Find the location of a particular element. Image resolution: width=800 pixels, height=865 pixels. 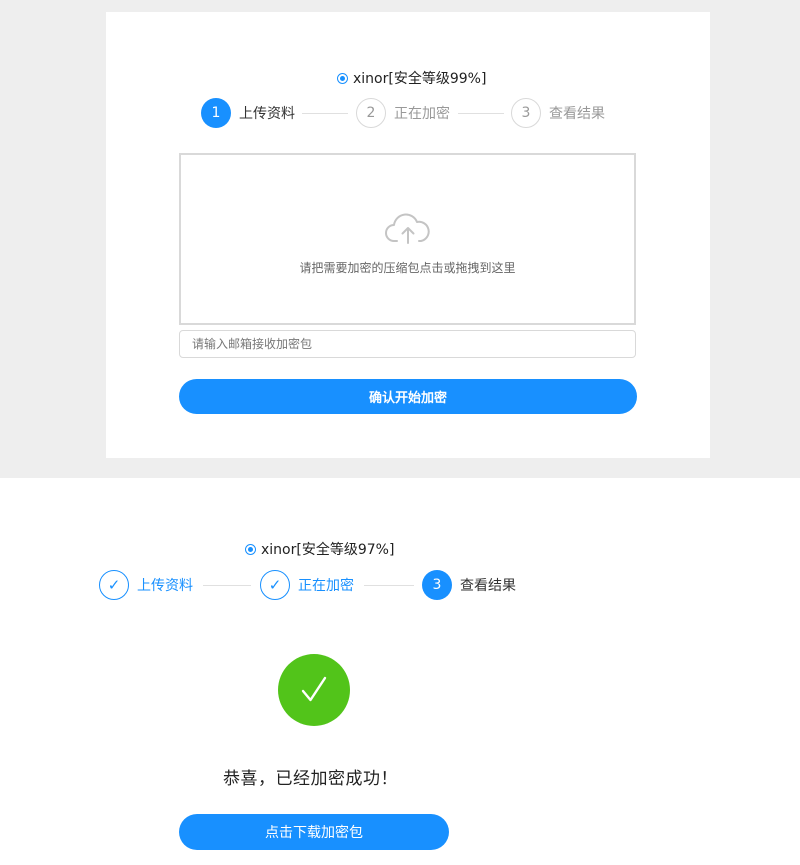

email-input is located at coordinates (407, 344).